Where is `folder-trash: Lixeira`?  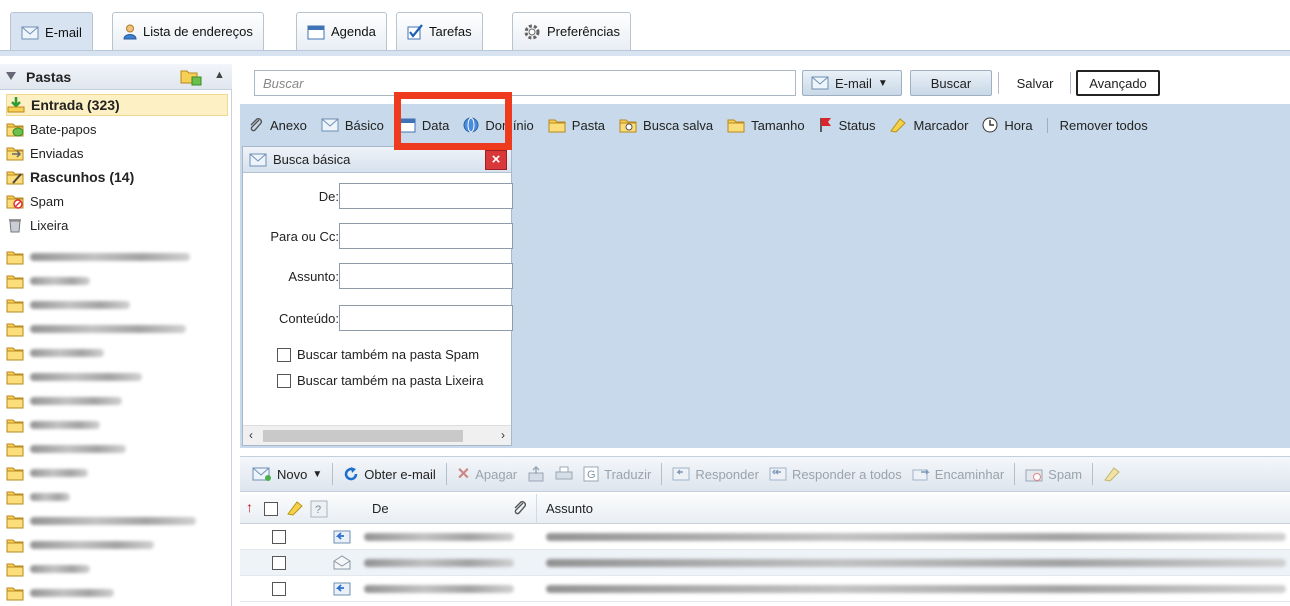 folder-trash: Lixeira is located at coordinates (117, 225).